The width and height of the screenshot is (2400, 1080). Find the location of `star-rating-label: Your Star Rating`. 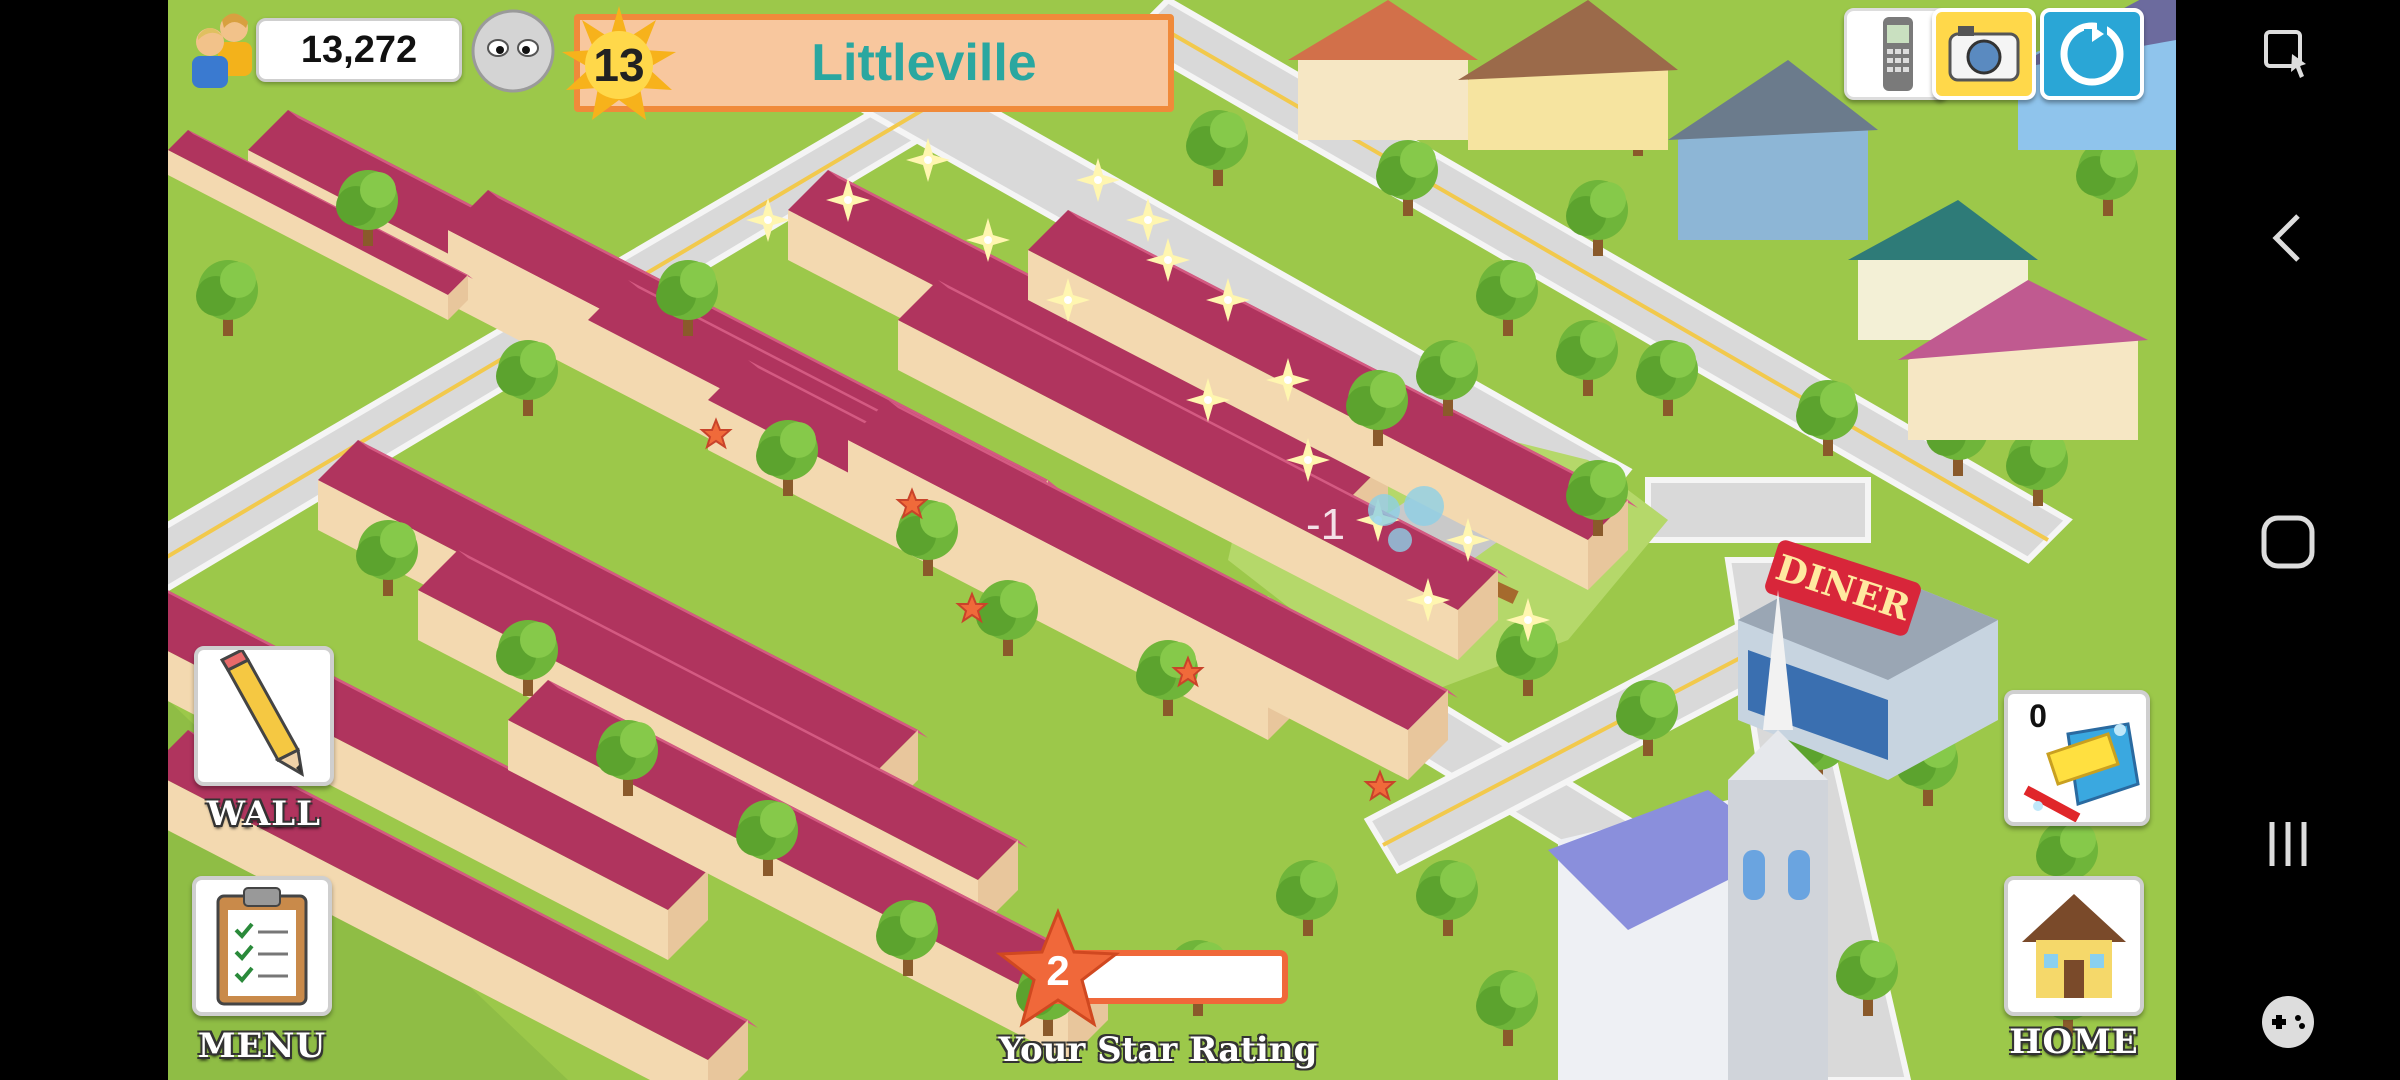

star-rating-label: Your Star Rating is located at coordinates (1158, 1050).